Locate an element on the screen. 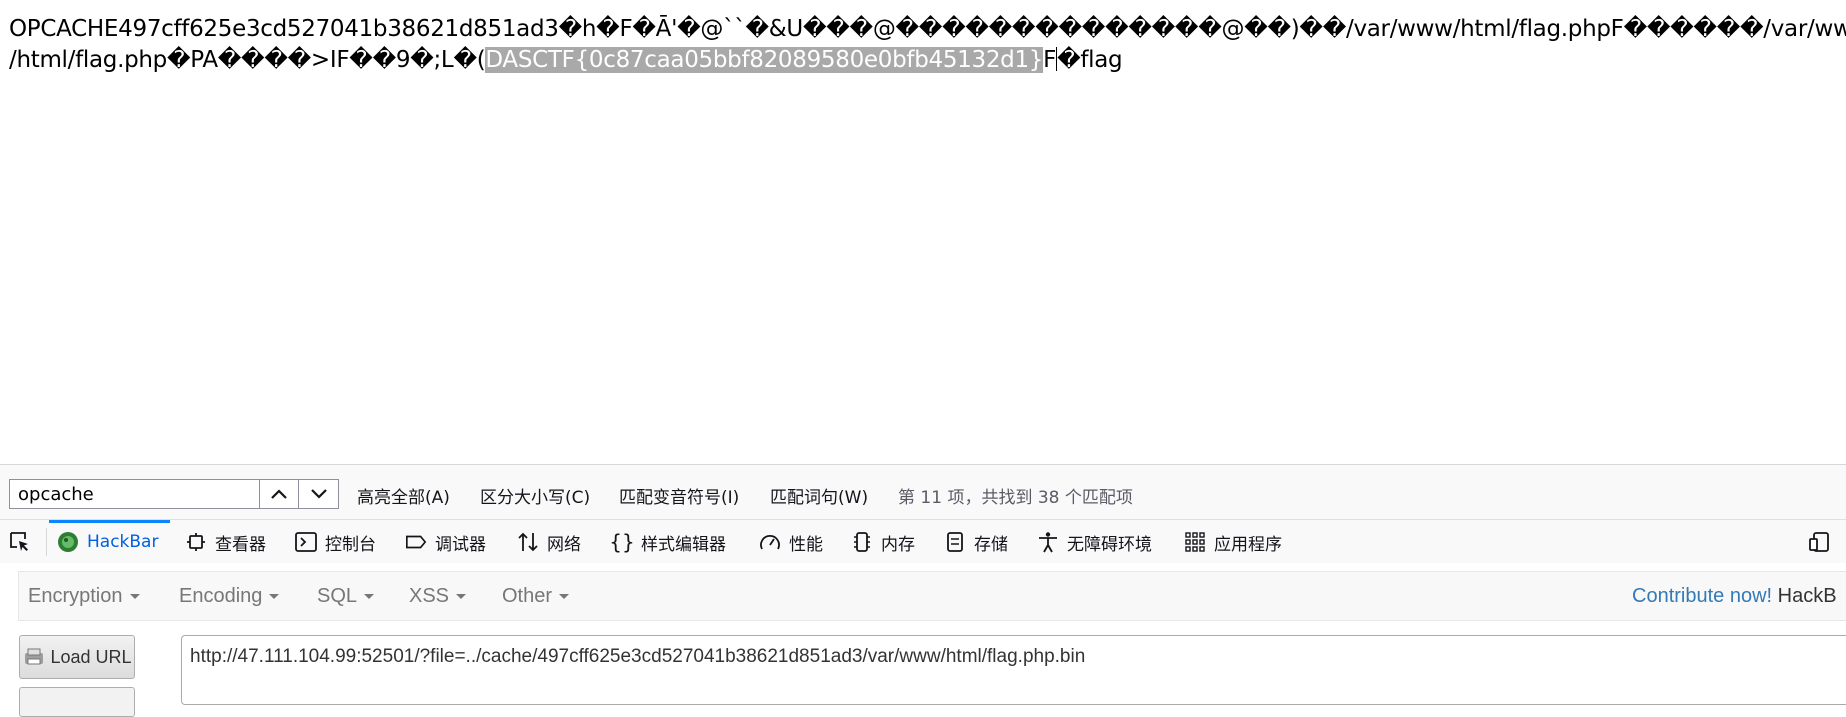  performance-icon is located at coordinates (770, 542).